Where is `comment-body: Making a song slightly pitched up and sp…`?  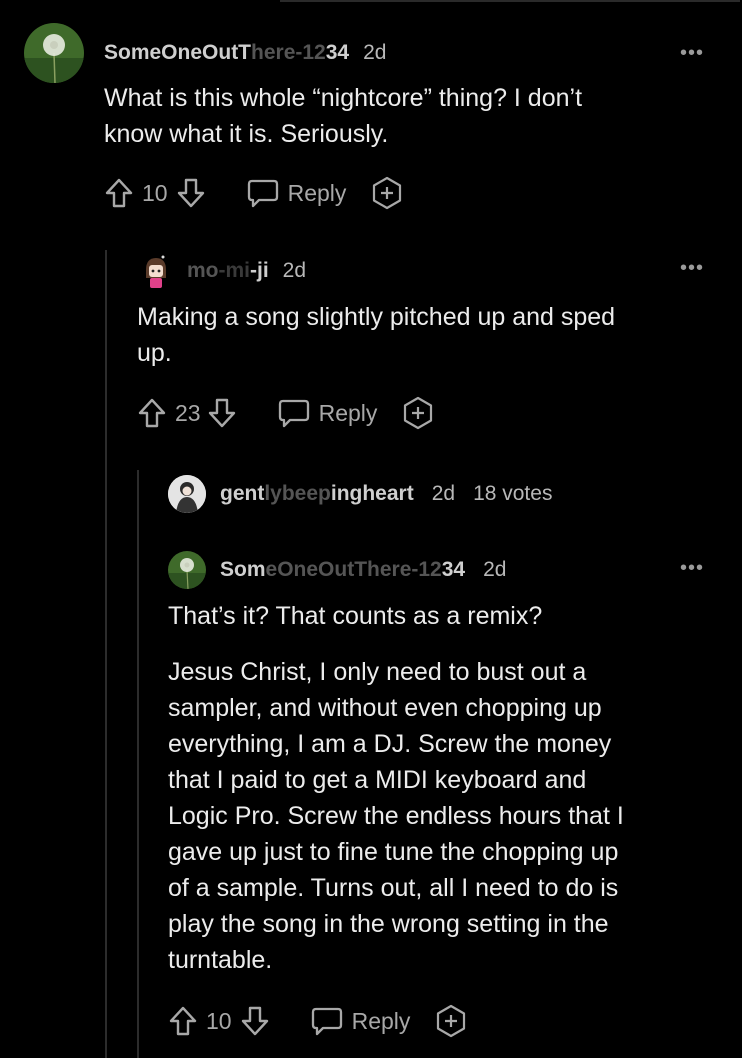 comment-body: Making a song slightly pitched up and sp… is located at coordinates (376, 335).